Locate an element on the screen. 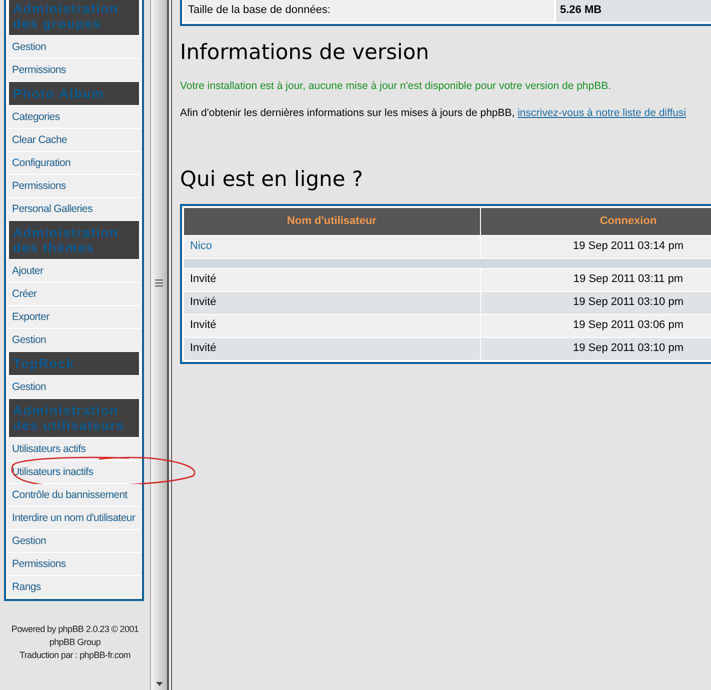  sidebar-link: Clear Cache is located at coordinates (74, 140).